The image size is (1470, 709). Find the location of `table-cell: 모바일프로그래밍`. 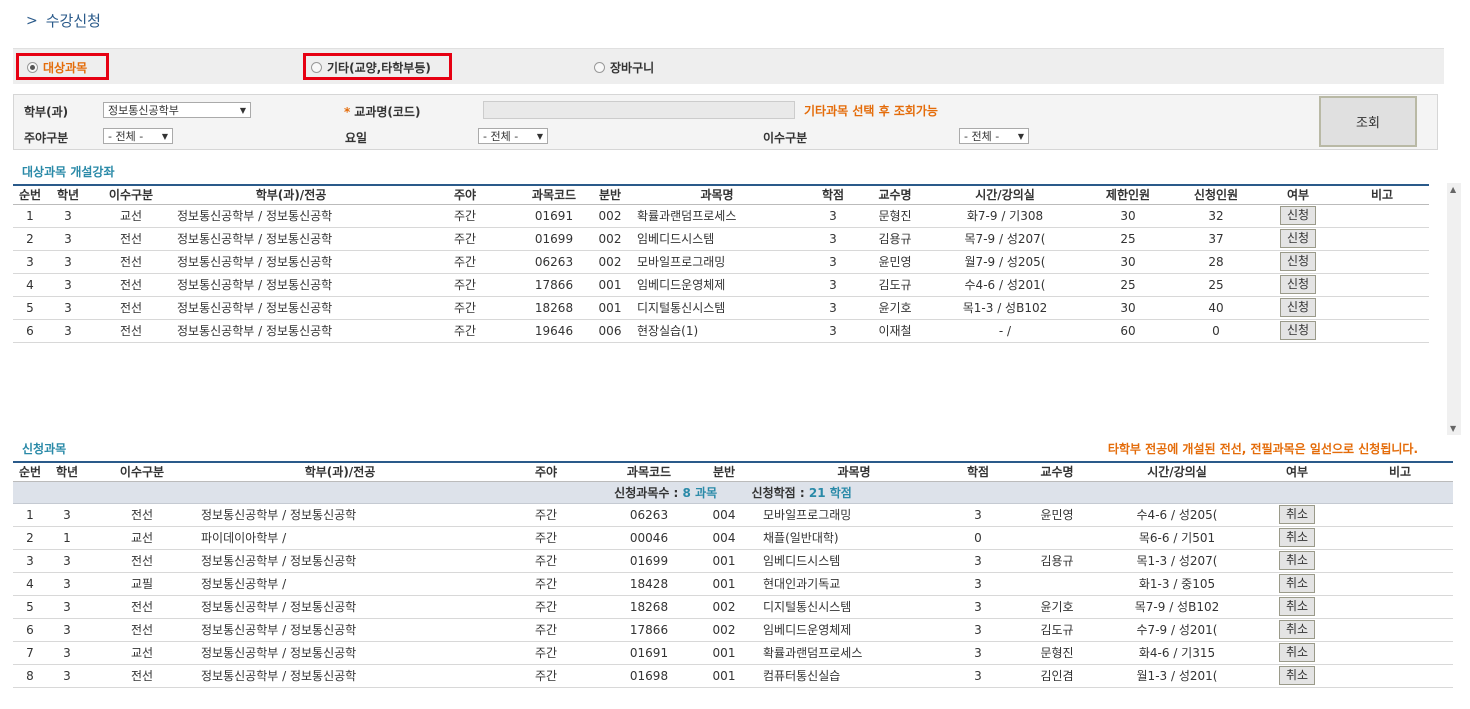

table-cell: 모바일프로그래밍 is located at coordinates (854, 515).